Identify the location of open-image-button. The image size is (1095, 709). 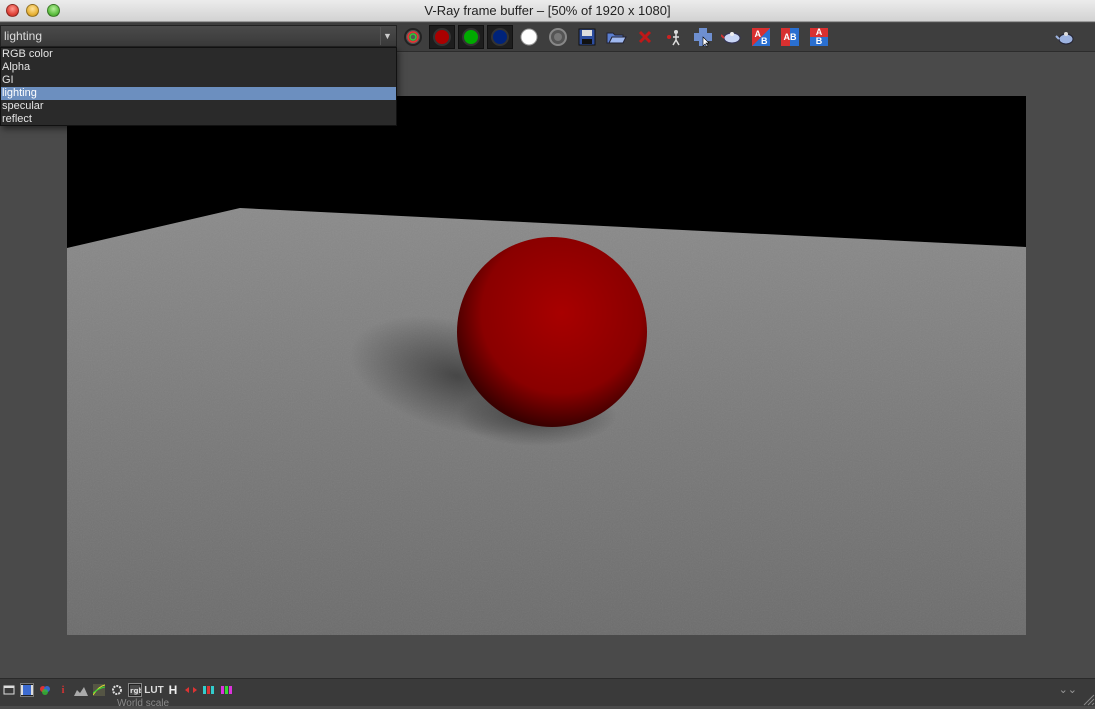
(616, 37).